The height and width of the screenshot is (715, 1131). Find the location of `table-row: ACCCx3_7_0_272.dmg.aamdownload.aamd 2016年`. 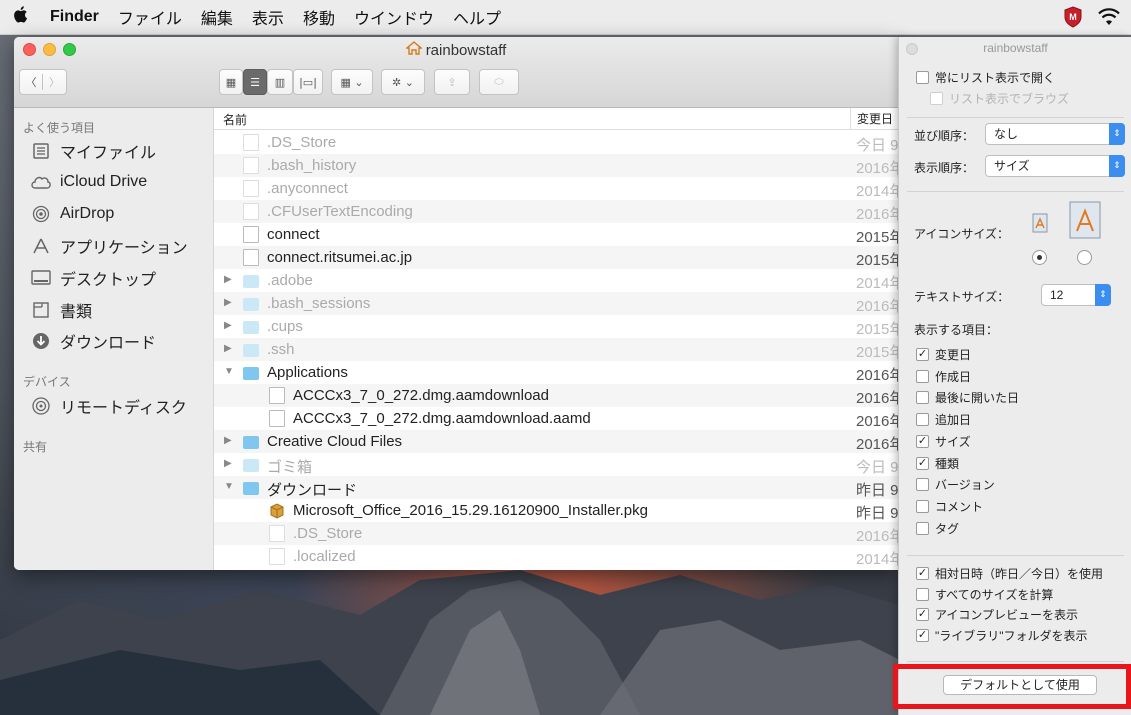

table-row: ACCCx3_7_0_272.dmg.aamdownload.aamd 2016年 is located at coordinates (556, 418).